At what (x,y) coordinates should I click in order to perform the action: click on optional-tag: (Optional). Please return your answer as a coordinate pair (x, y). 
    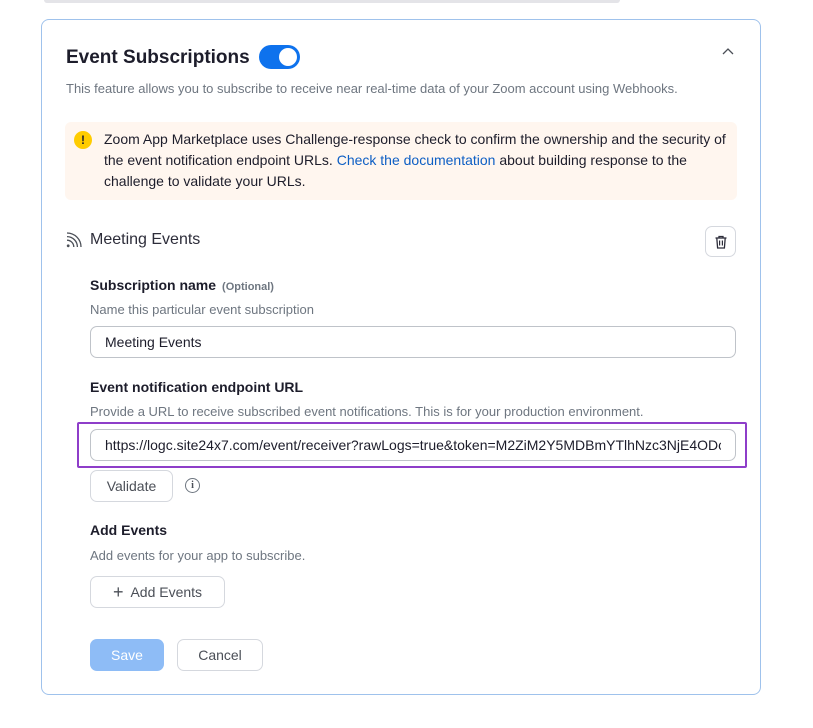
    Looking at the image, I should click on (248, 287).